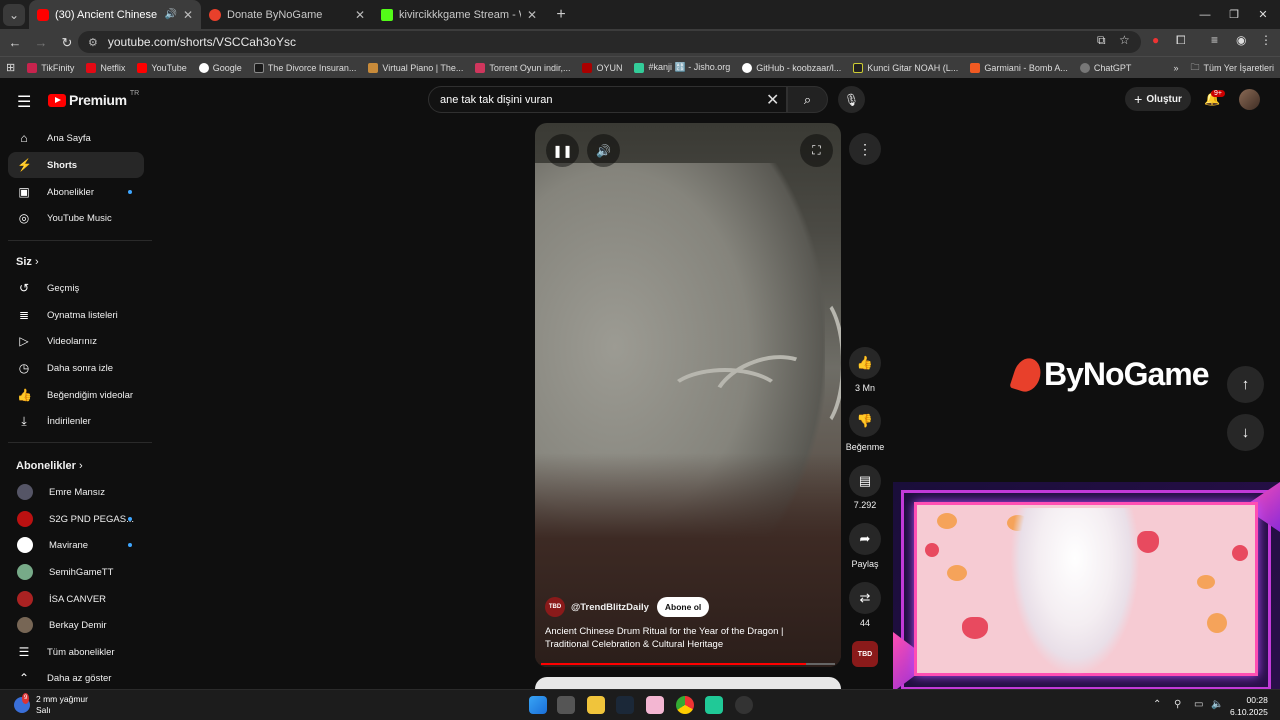 The height and width of the screenshot is (720, 1280). I want to click on browser-menu-icon: ⋮, so click(1266, 40).